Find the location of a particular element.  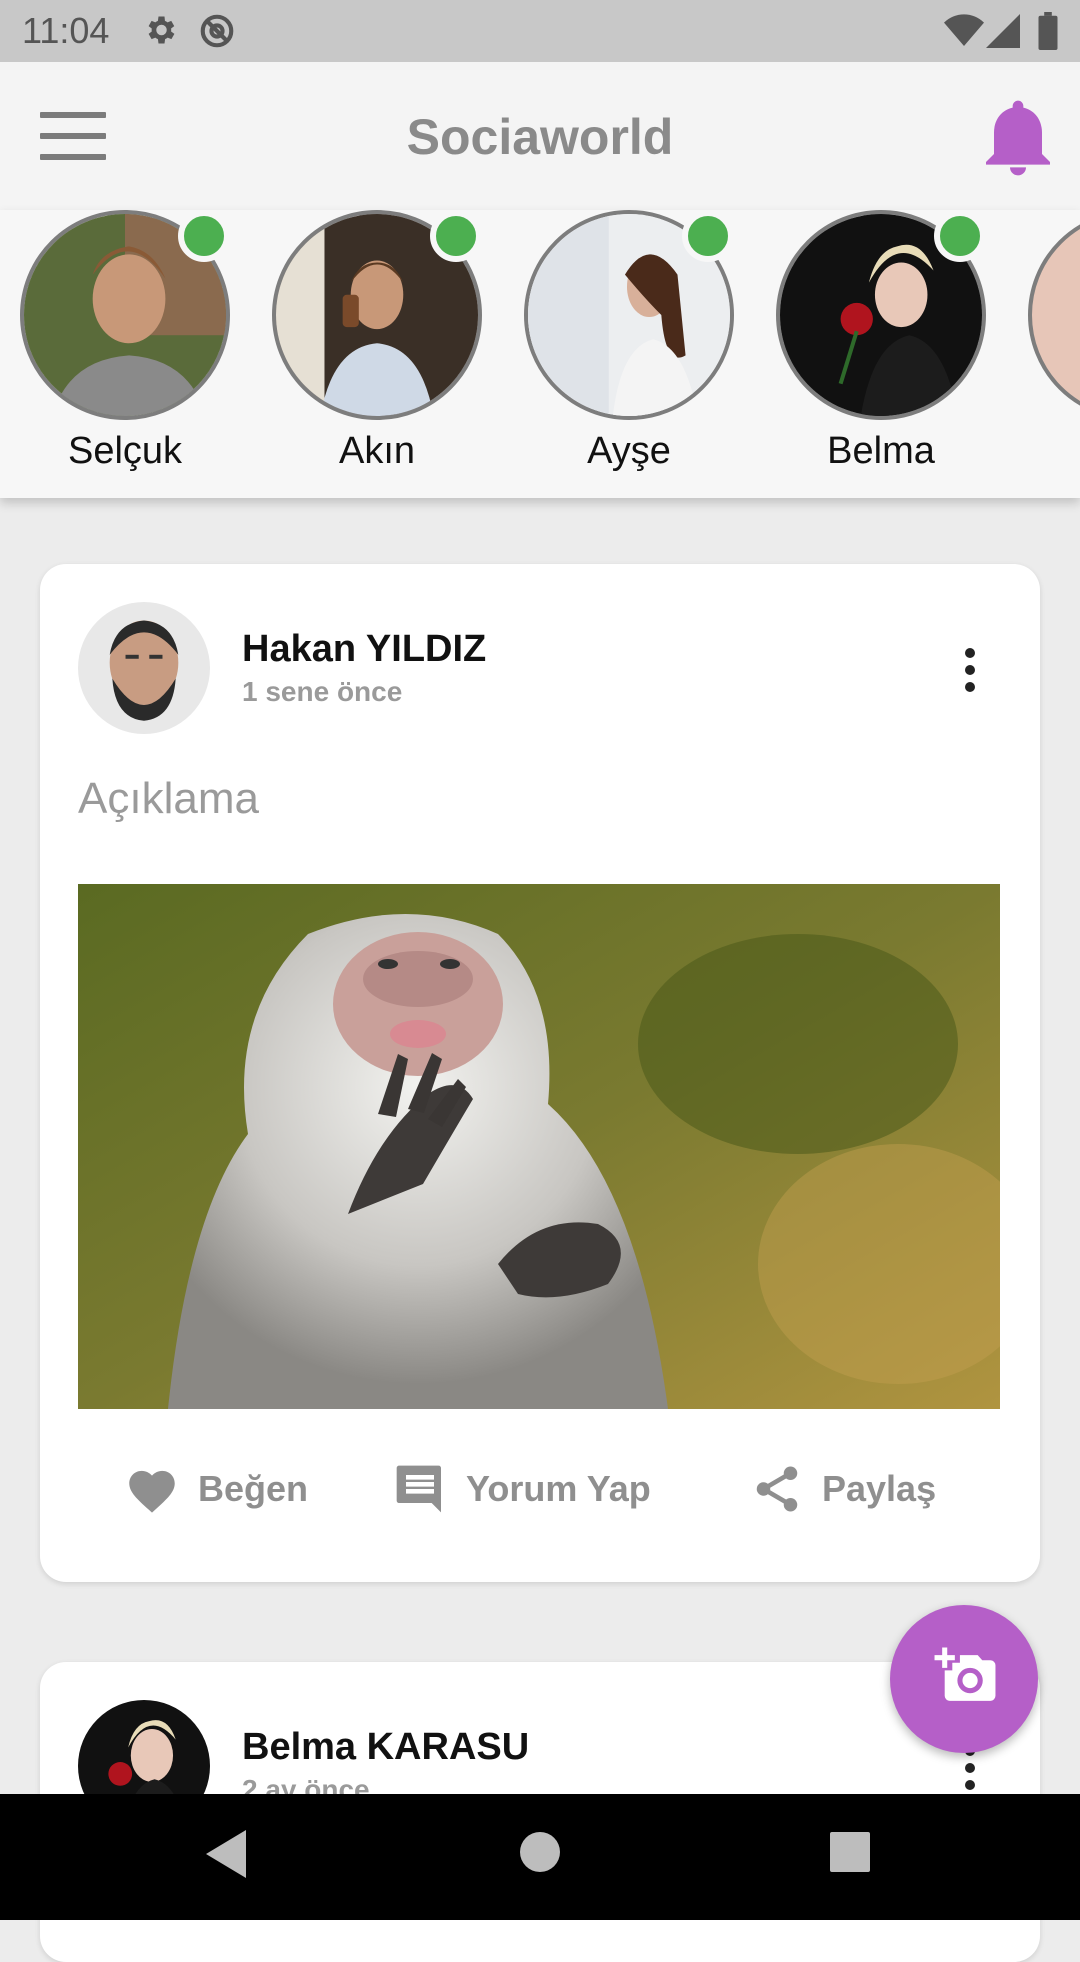

back-icon is located at coordinates (226, 1854).